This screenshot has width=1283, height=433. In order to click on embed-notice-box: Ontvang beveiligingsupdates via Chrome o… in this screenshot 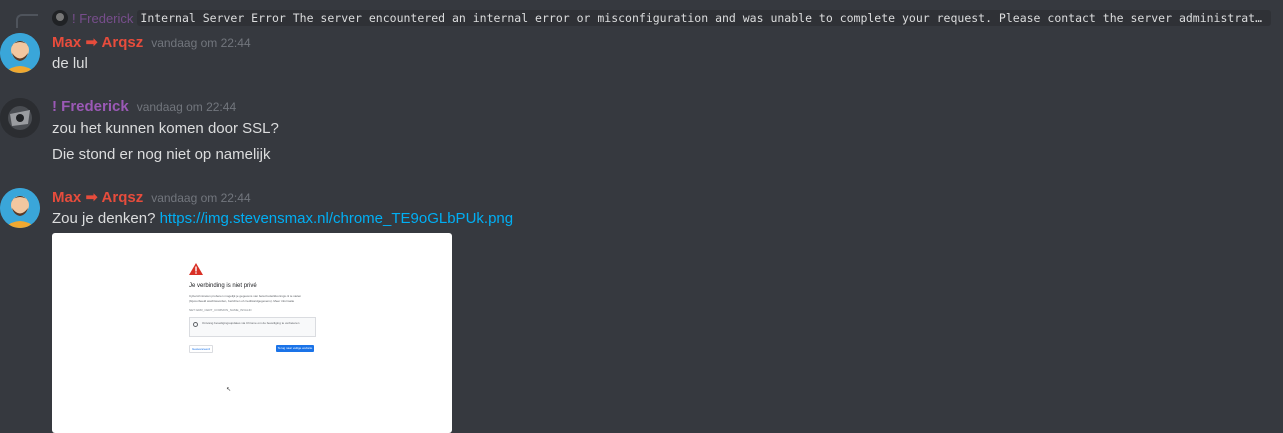, I will do `click(252, 327)`.